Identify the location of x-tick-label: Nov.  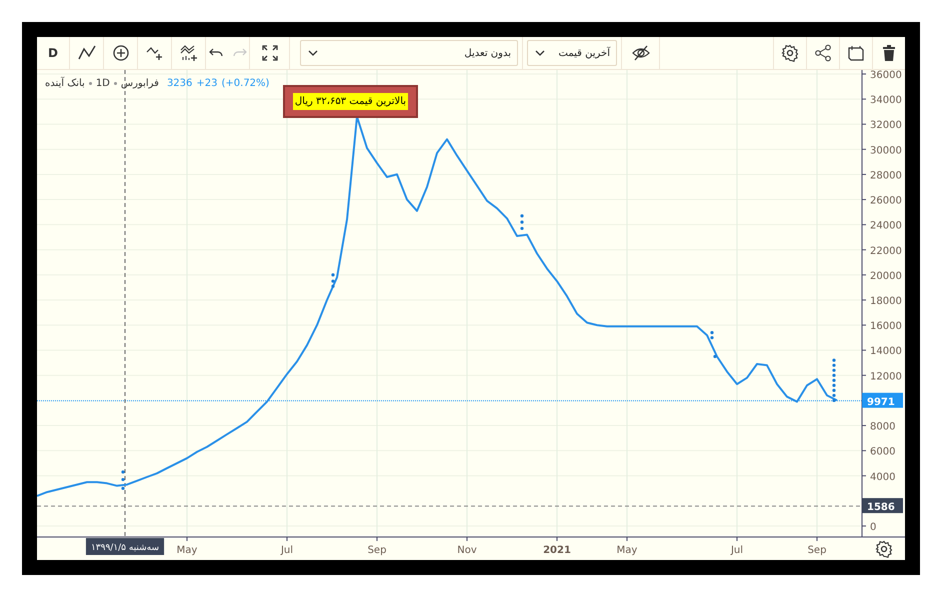
(467, 550).